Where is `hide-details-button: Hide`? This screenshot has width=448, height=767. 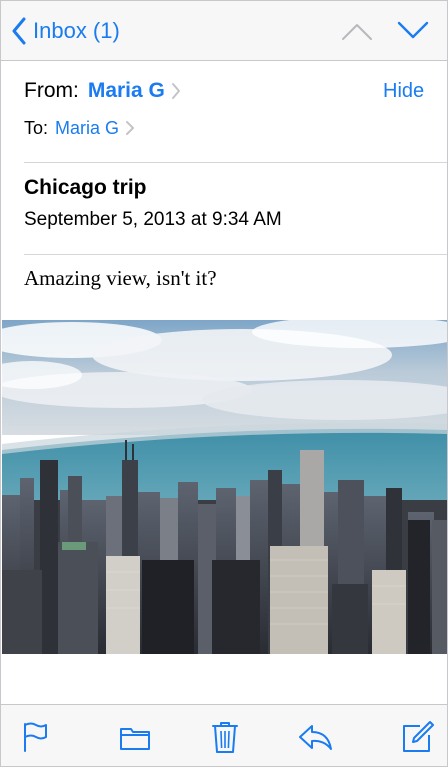 hide-details-button: Hide is located at coordinates (403, 91).